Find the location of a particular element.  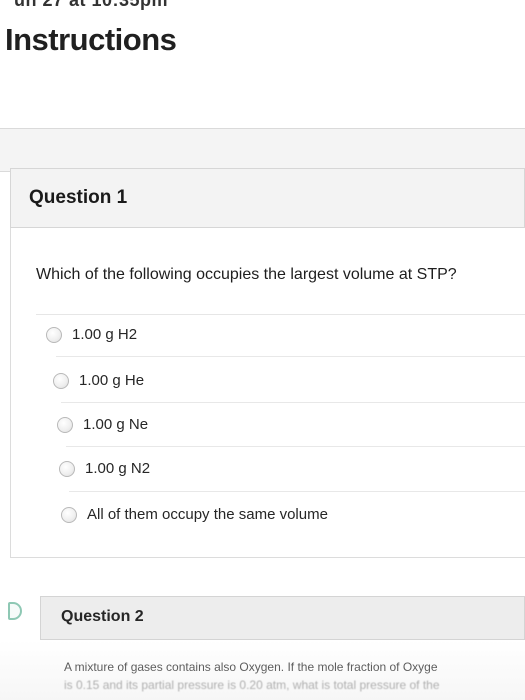

question-1-header: Question 1 is located at coordinates (267, 198).